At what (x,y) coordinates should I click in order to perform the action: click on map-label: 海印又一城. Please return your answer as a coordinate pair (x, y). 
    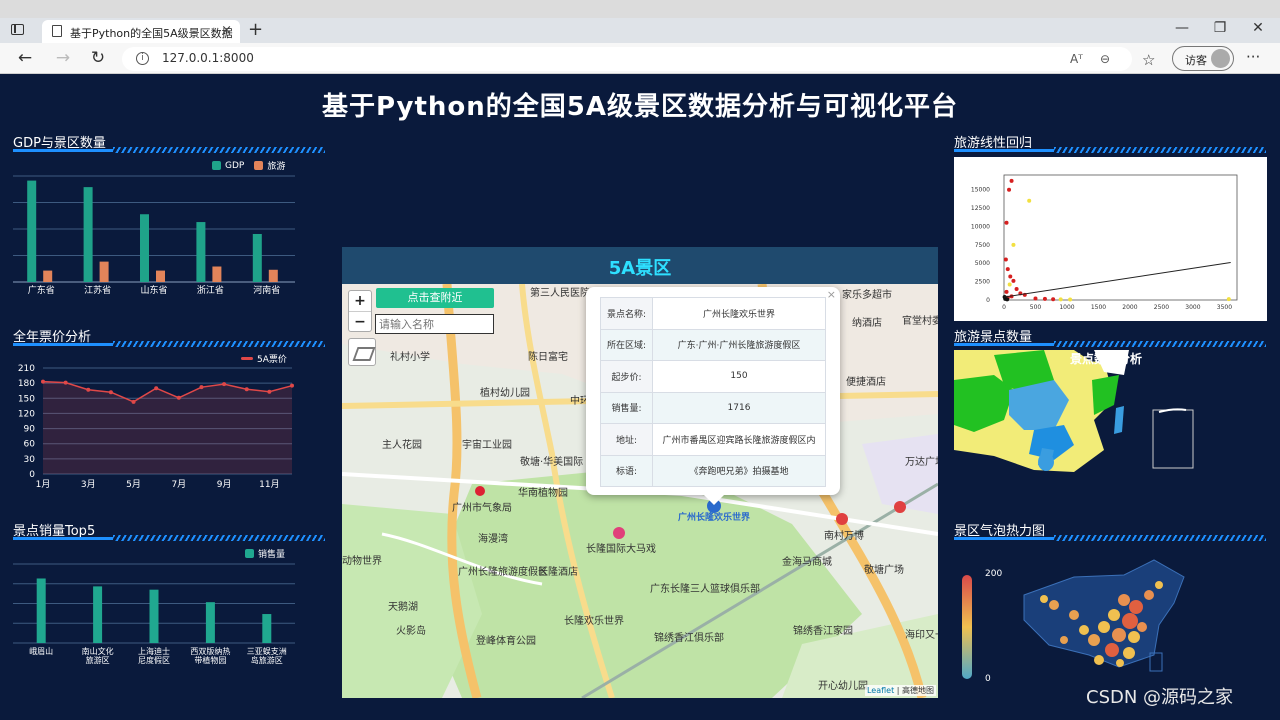
    Looking at the image, I should click on (921, 635).